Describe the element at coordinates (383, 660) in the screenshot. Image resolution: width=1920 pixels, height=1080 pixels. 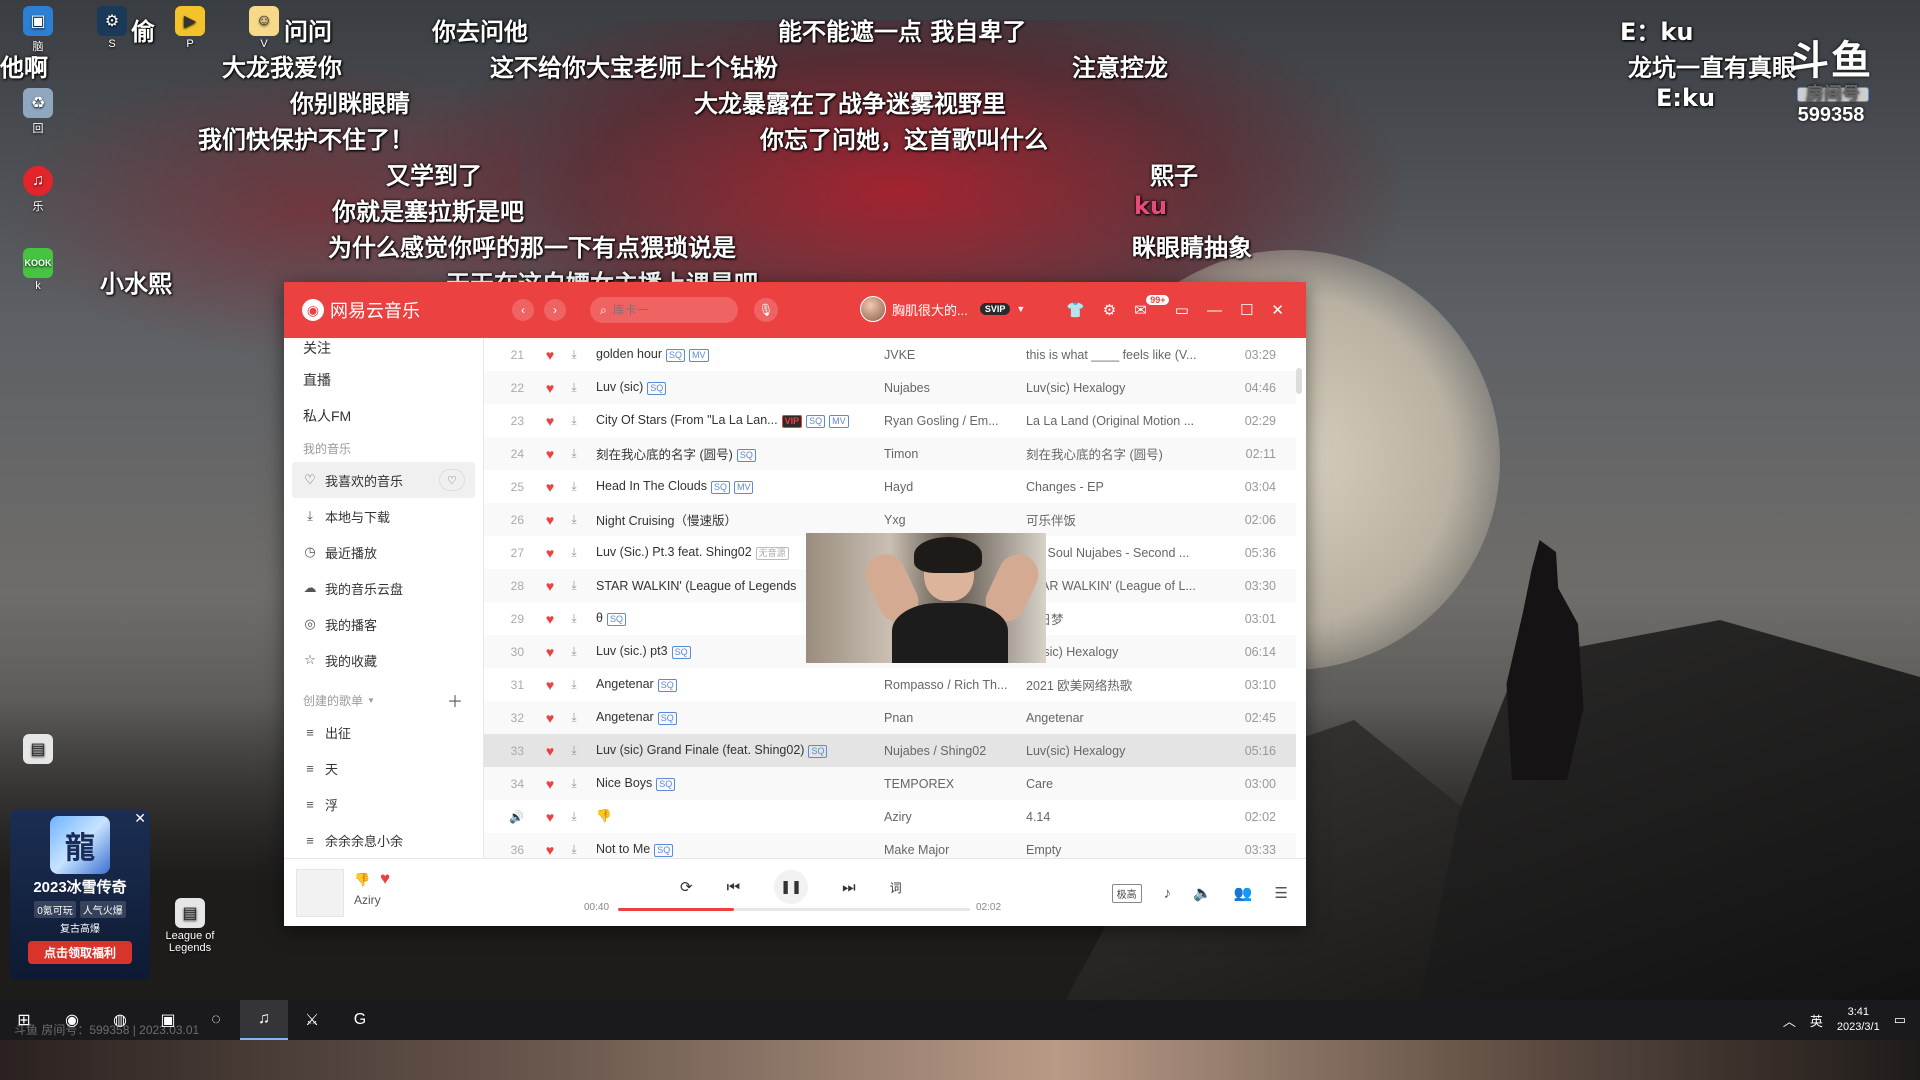
I see `sidebar-item-collection: ☆ 我的收藏` at that location.